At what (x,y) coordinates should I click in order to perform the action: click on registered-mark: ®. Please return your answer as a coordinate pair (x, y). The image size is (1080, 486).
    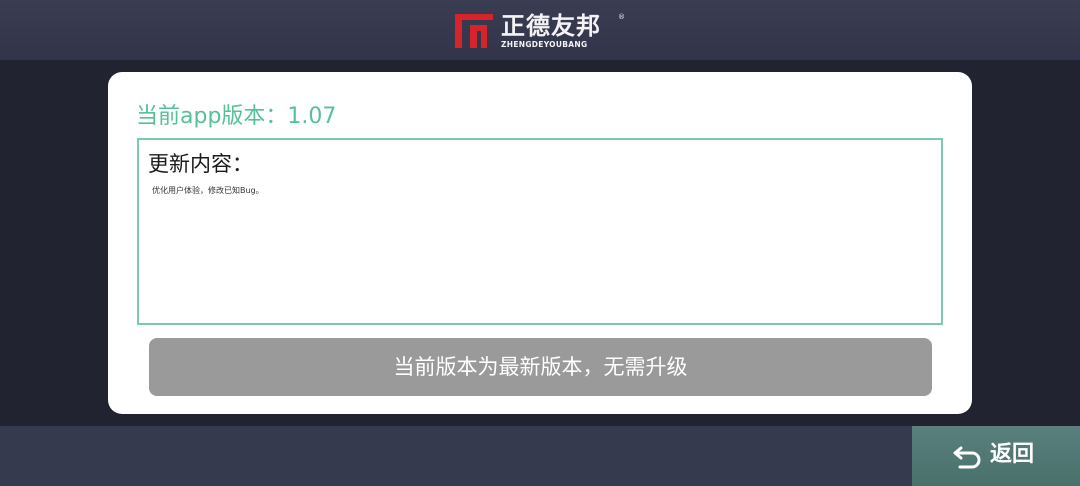
    Looking at the image, I should click on (621, 17).